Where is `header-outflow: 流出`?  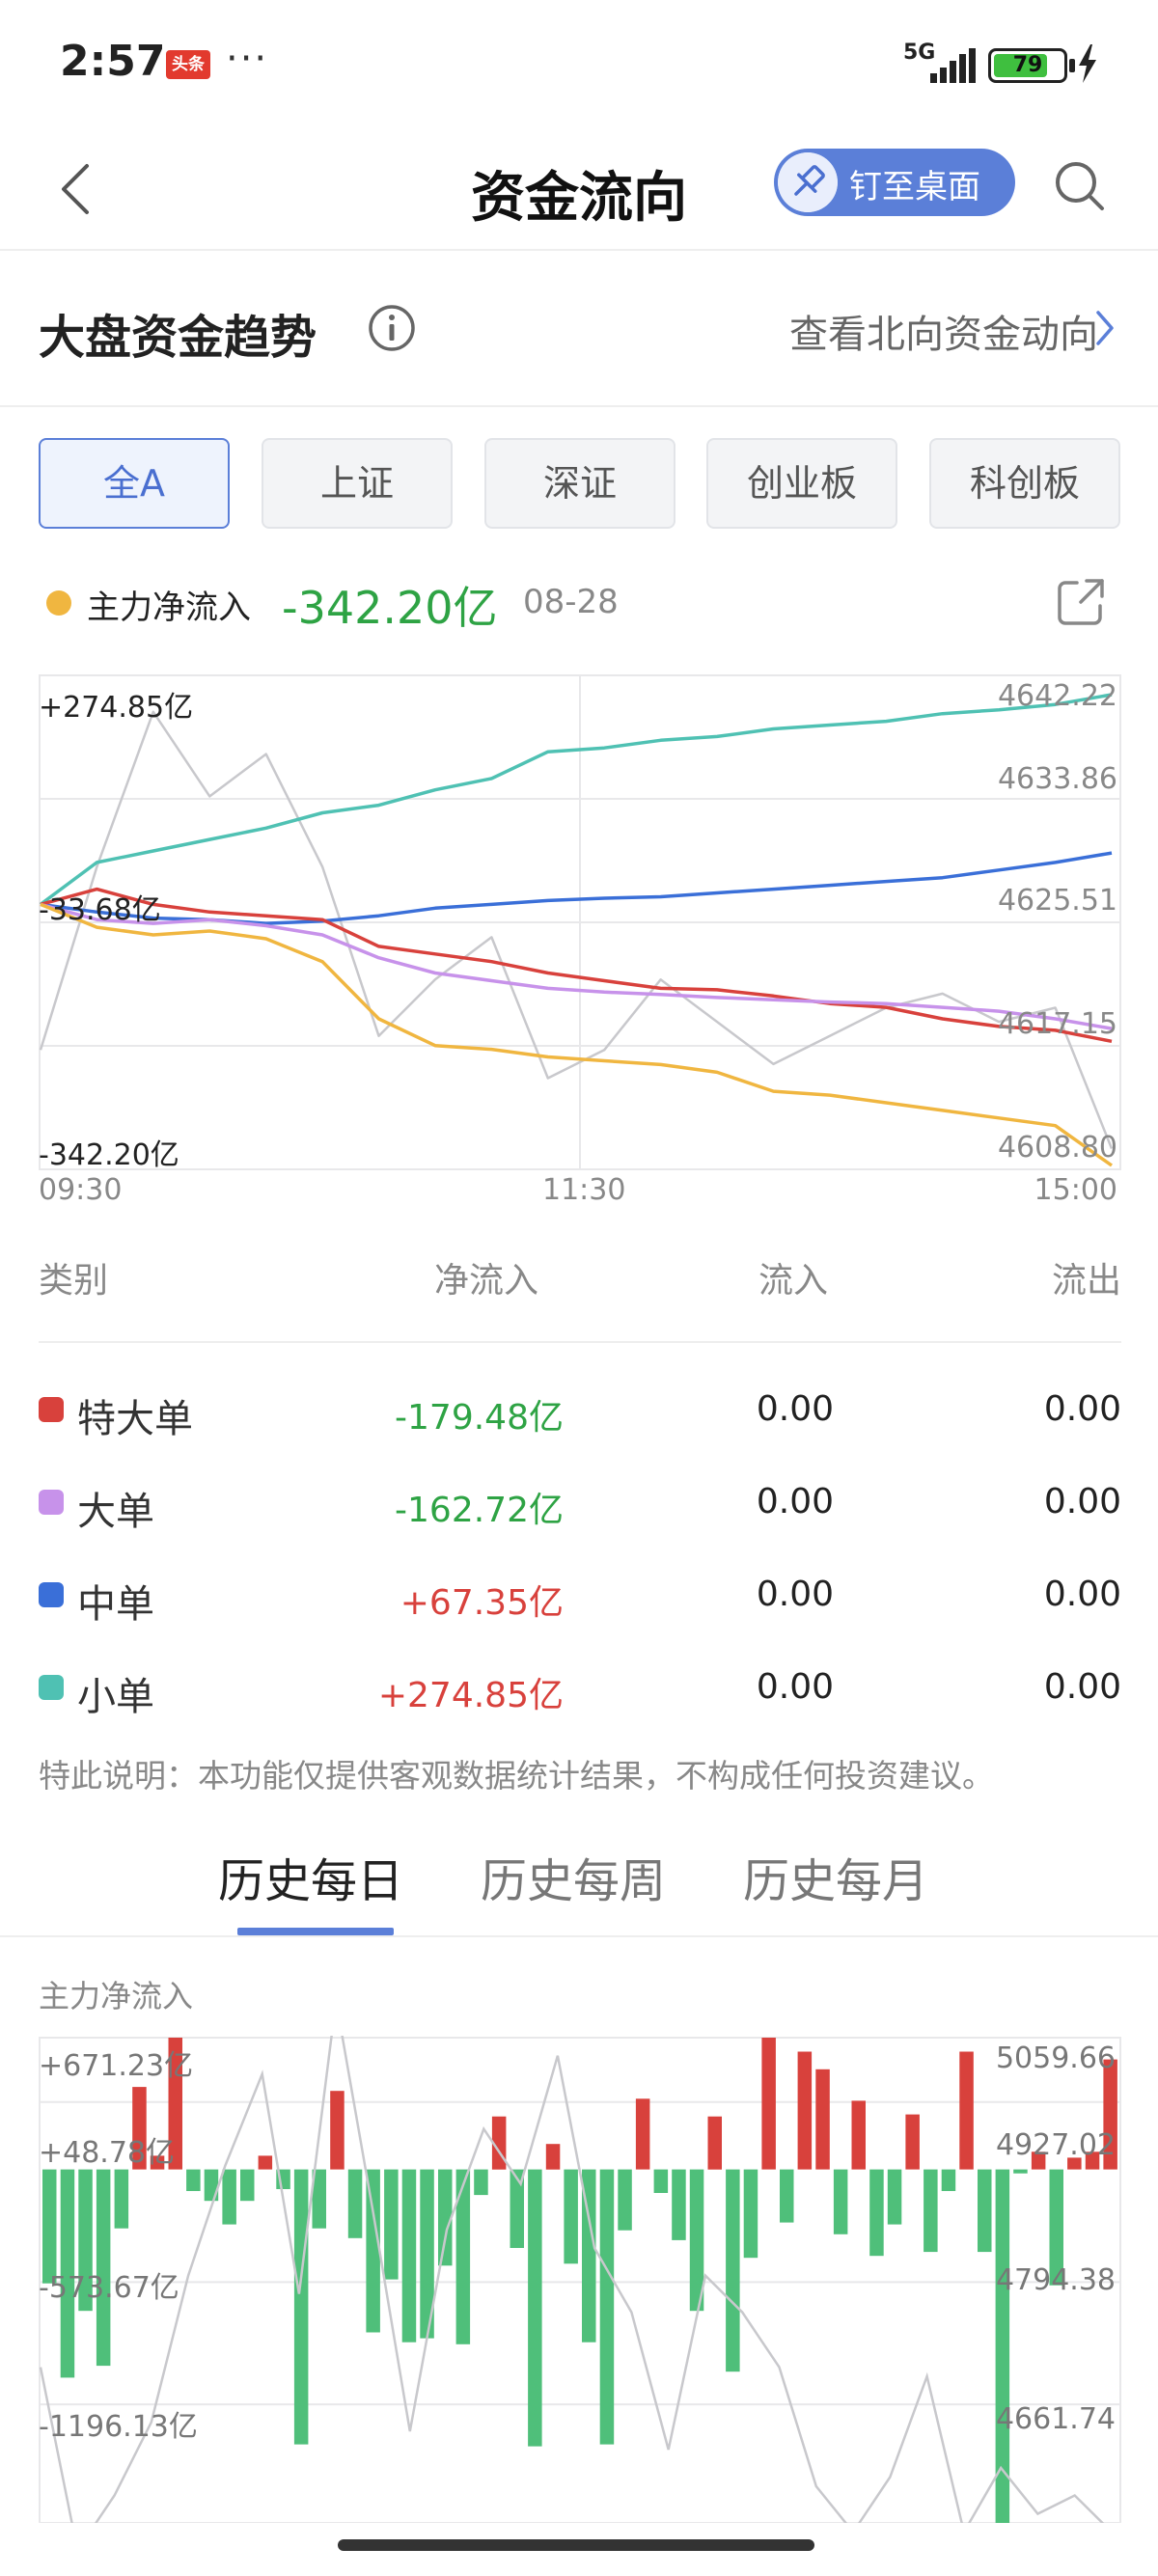 header-outflow: 流出 is located at coordinates (1086, 1281).